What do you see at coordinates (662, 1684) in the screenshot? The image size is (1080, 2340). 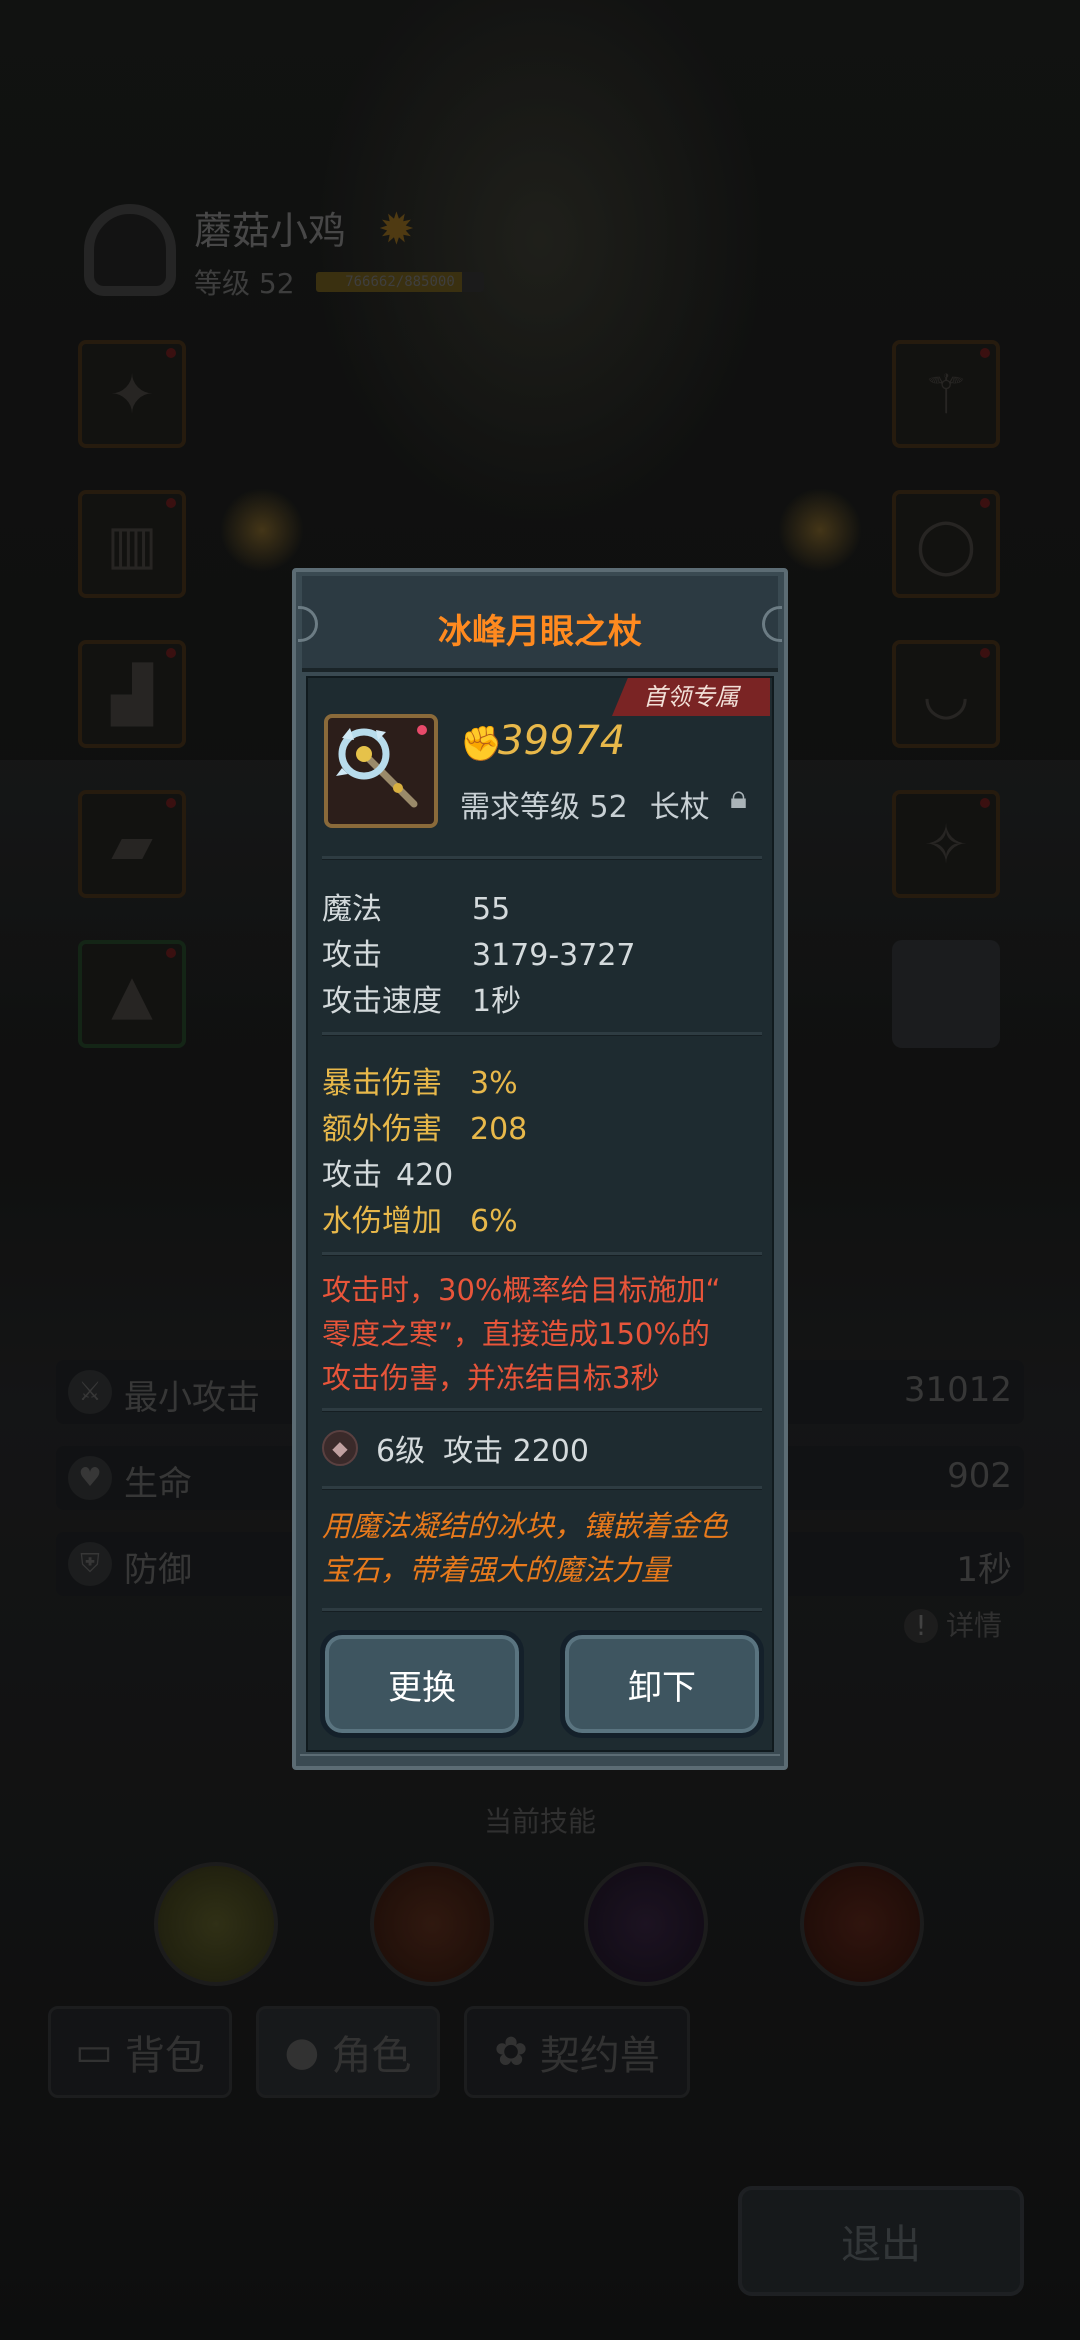 I see `unequip-button: 卸下` at bounding box center [662, 1684].